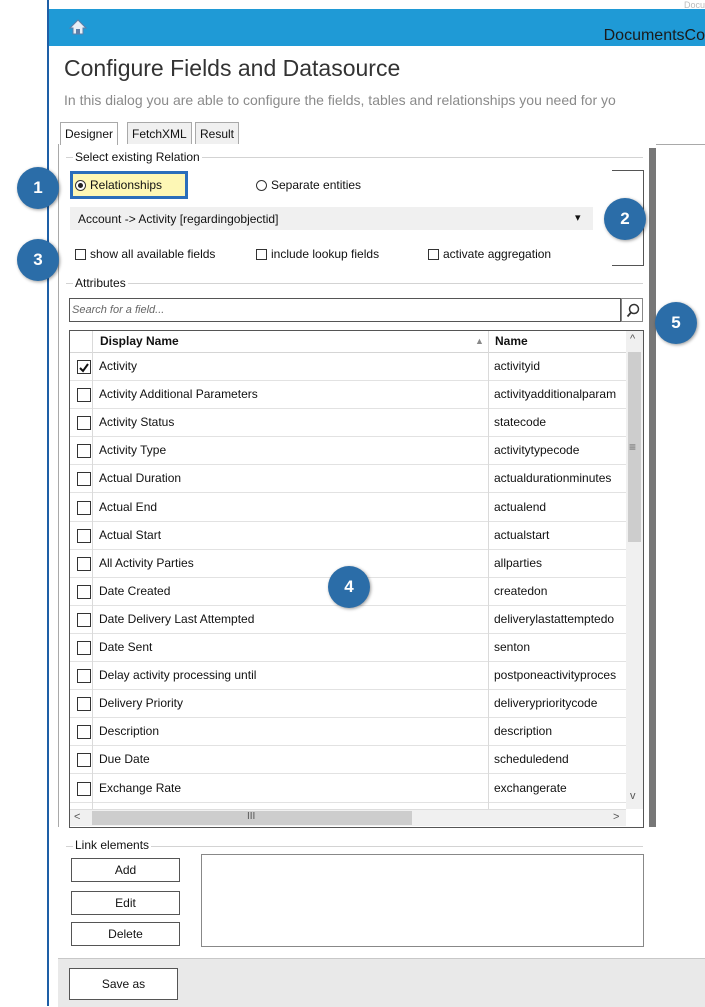  What do you see at coordinates (133, 450) in the screenshot?
I see `cell-display-name: Activity Type` at bounding box center [133, 450].